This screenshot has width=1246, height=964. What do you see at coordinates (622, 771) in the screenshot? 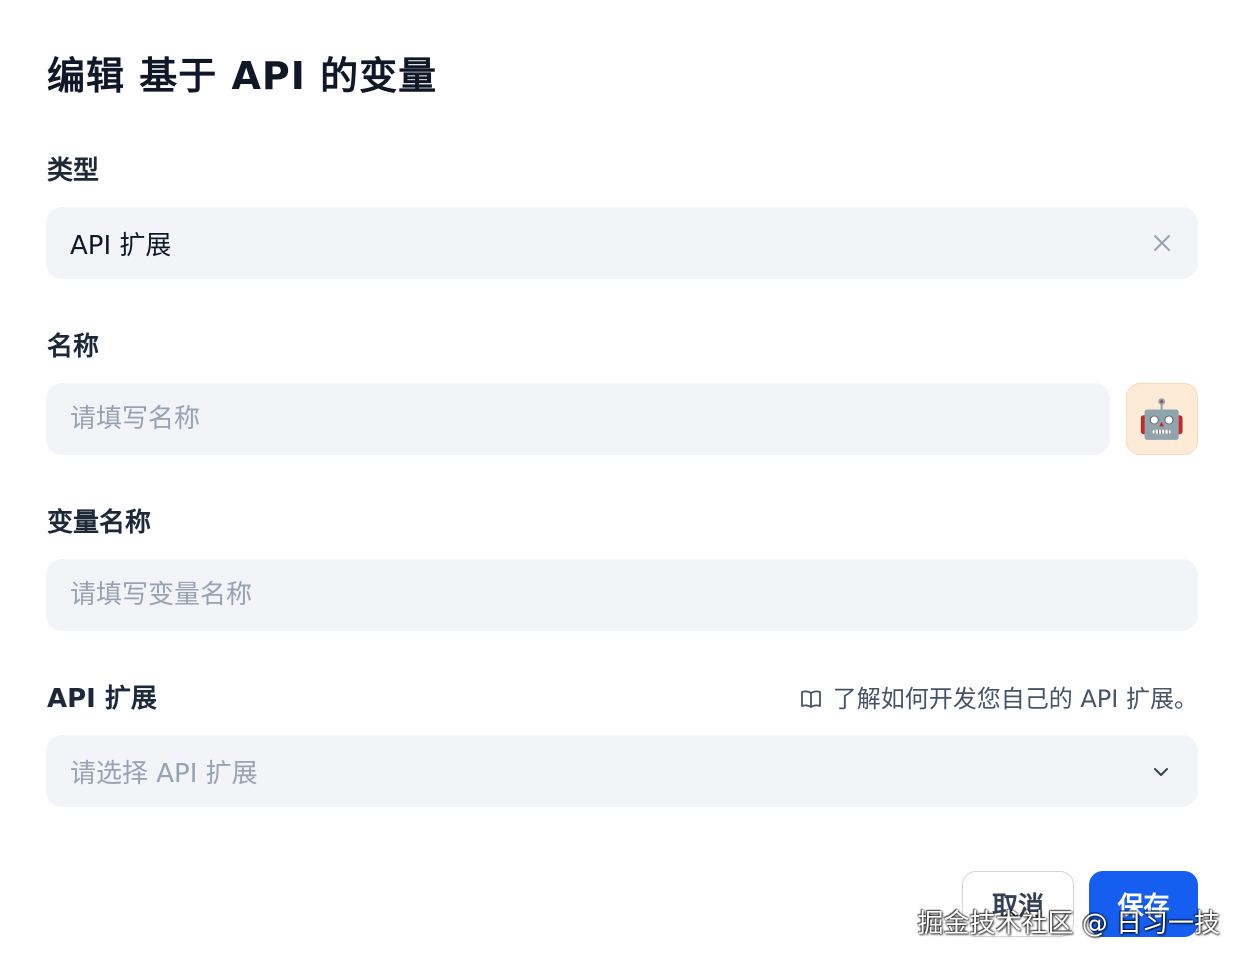
I see `api-extension-select: 请选择 API 扩展` at bounding box center [622, 771].